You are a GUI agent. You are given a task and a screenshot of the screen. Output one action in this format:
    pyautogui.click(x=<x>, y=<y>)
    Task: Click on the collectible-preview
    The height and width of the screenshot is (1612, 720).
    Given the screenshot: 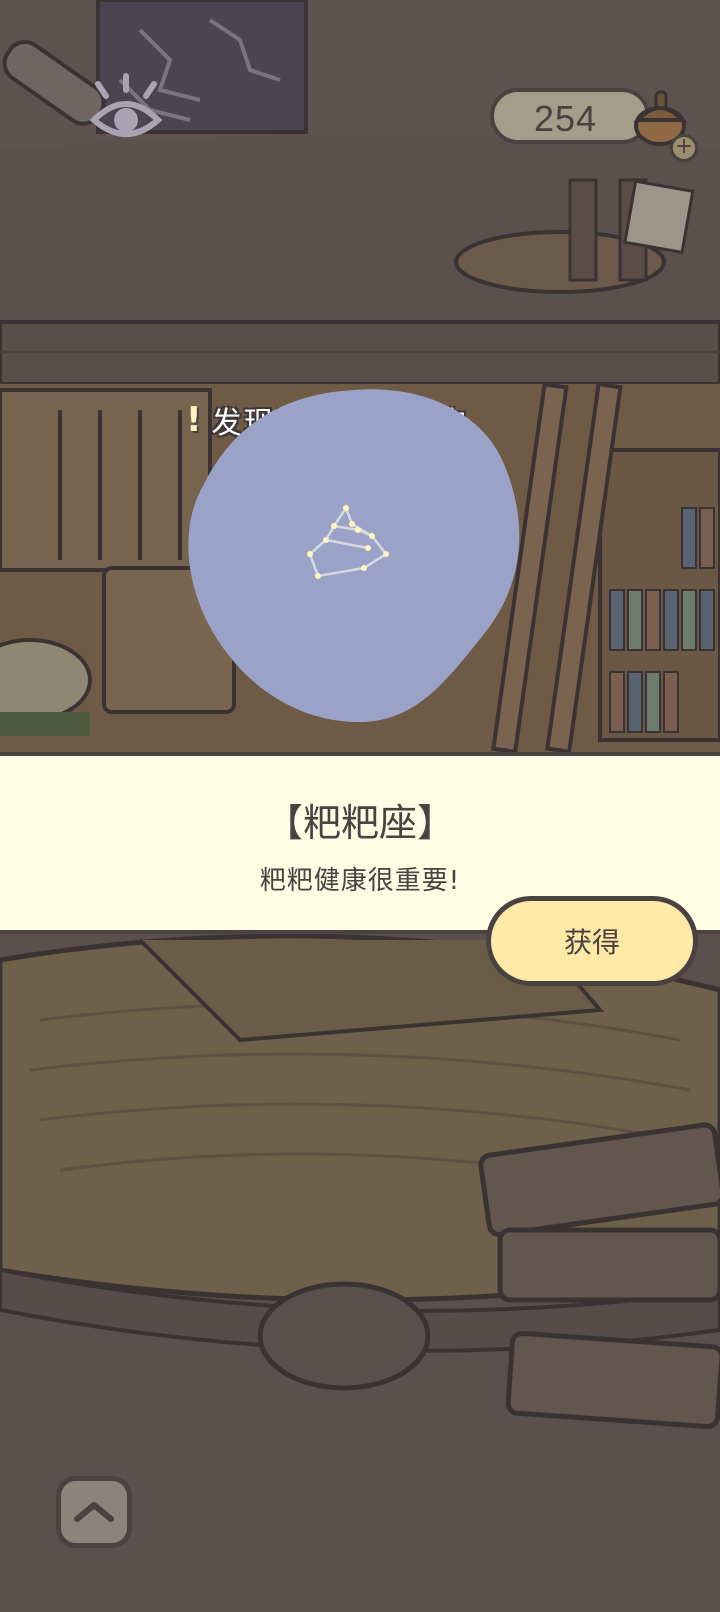 What is the action you would take?
    pyautogui.click(x=354, y=556)
    